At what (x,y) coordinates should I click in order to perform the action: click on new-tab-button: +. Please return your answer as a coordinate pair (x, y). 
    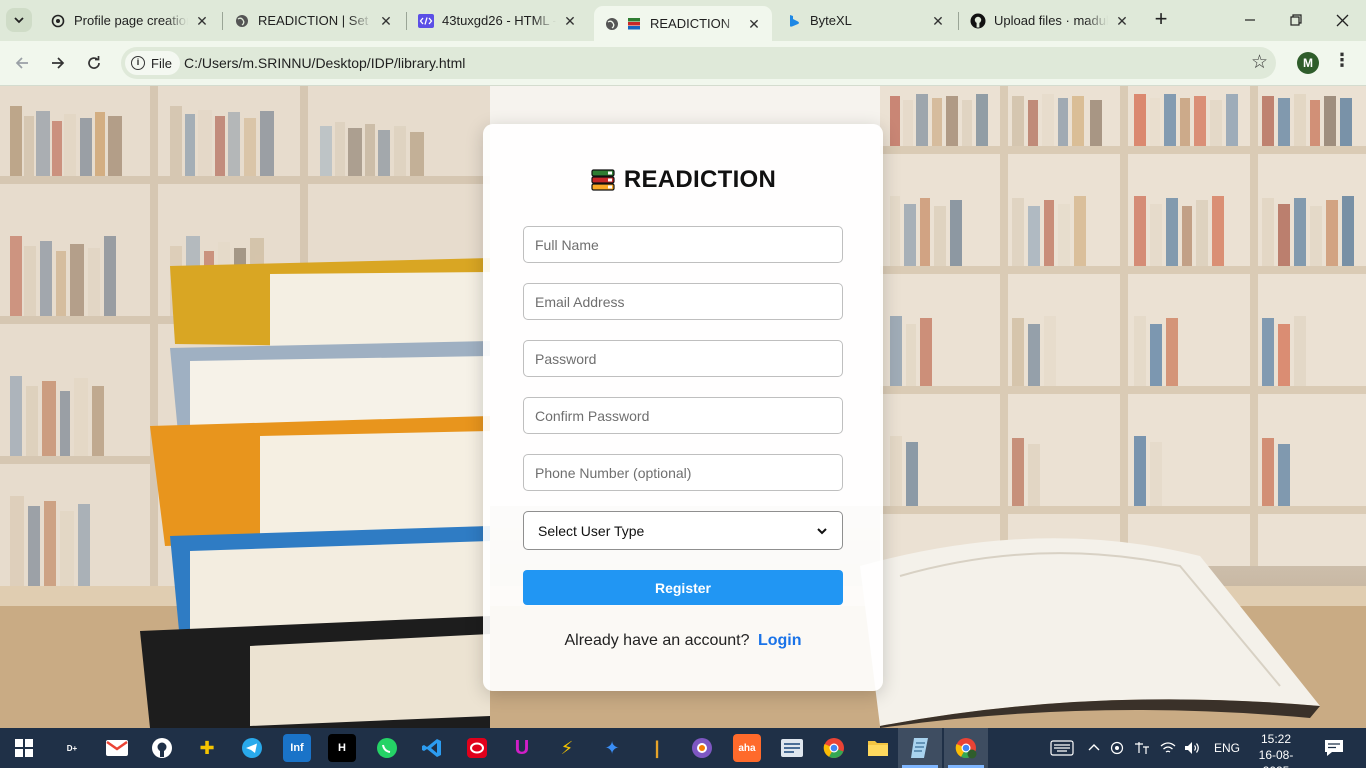
    Looking at the image, I should click on (1161, 19).